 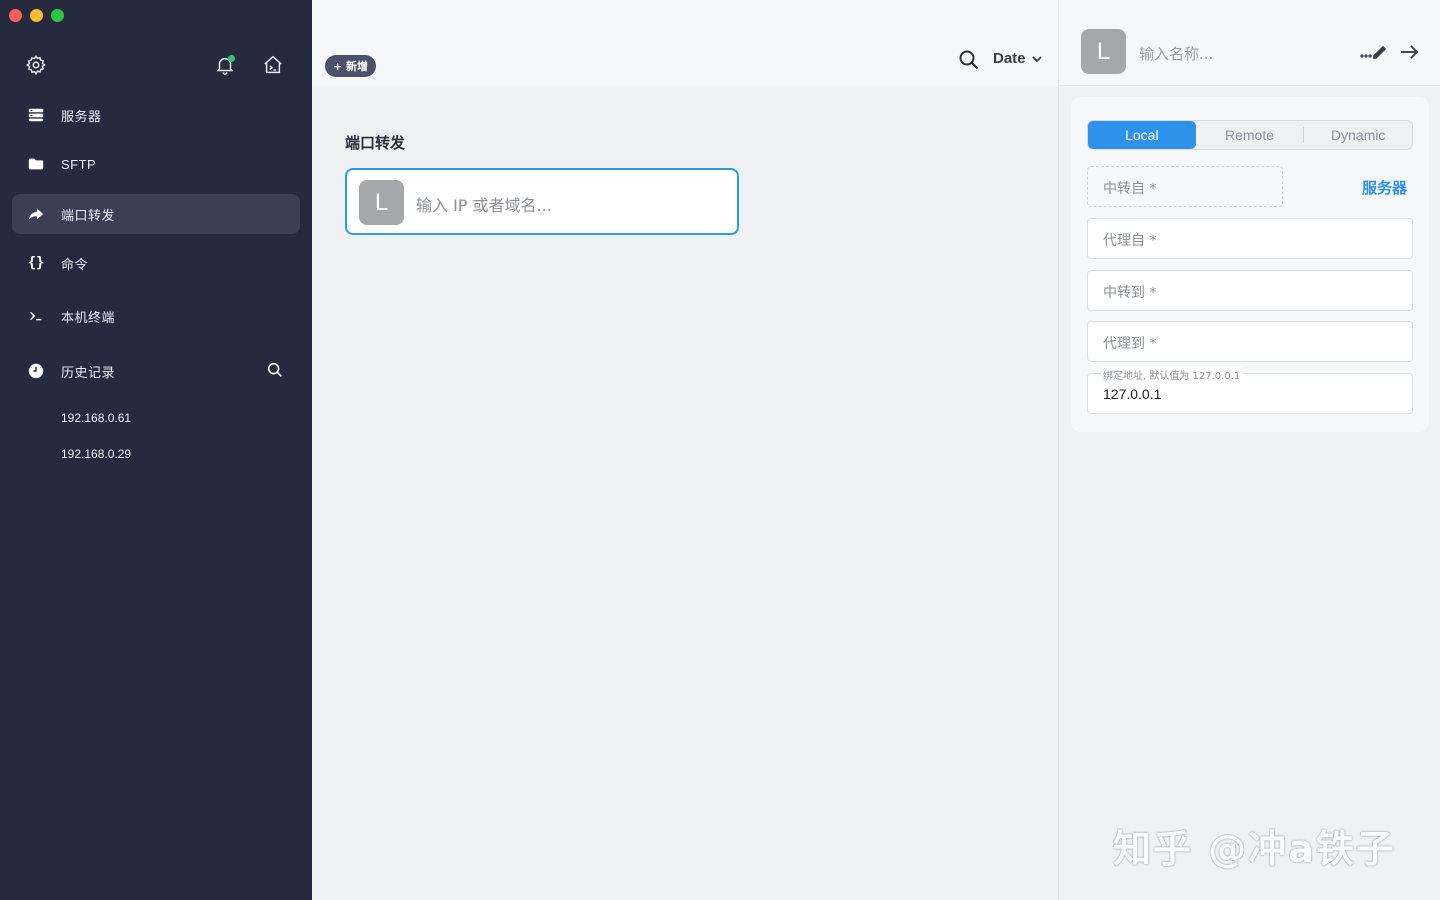 I want to click on proxy-from-field: 代理自 *, so click(x=1250, y=238).